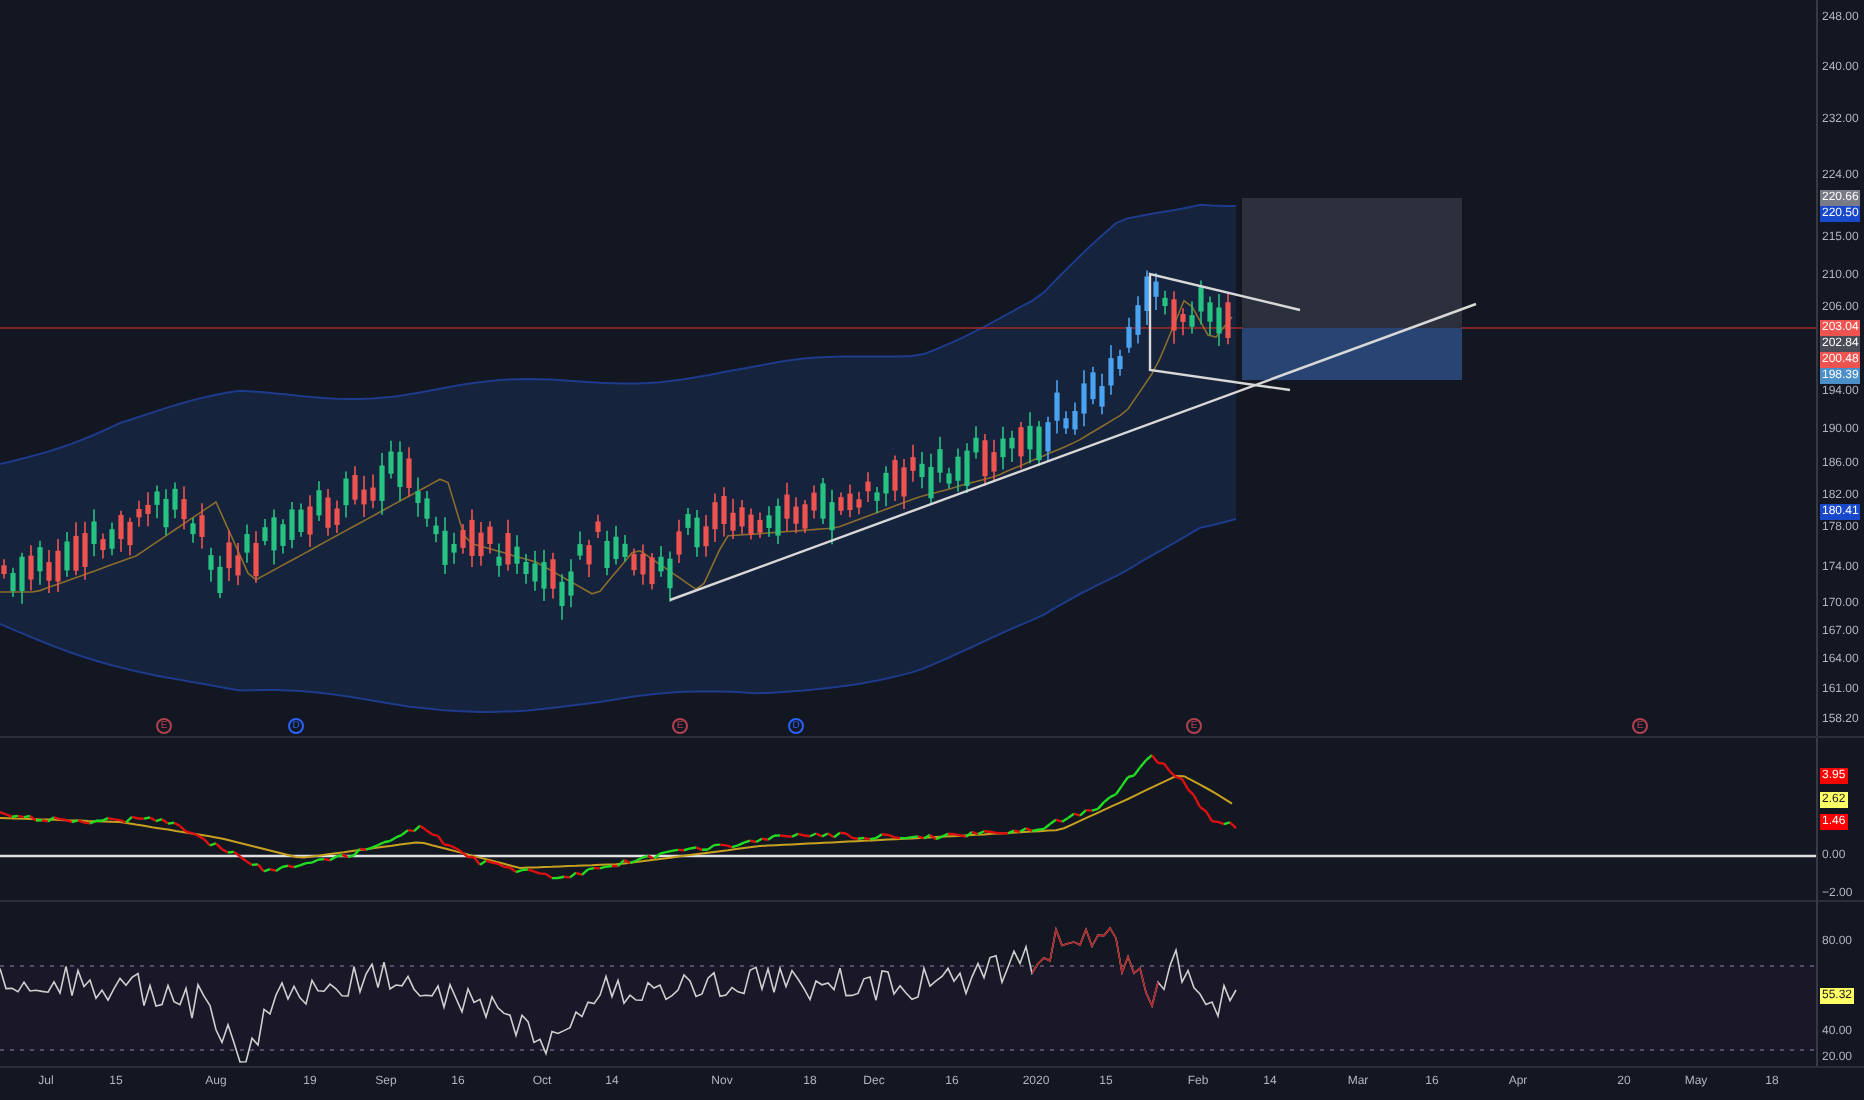 Image resolution: width=1864 pixels, height=1100 pixels. What do you see at coordinates (1073, 452) in the screenshot?
I see `trend-line` at bounding box center [1073, 452].